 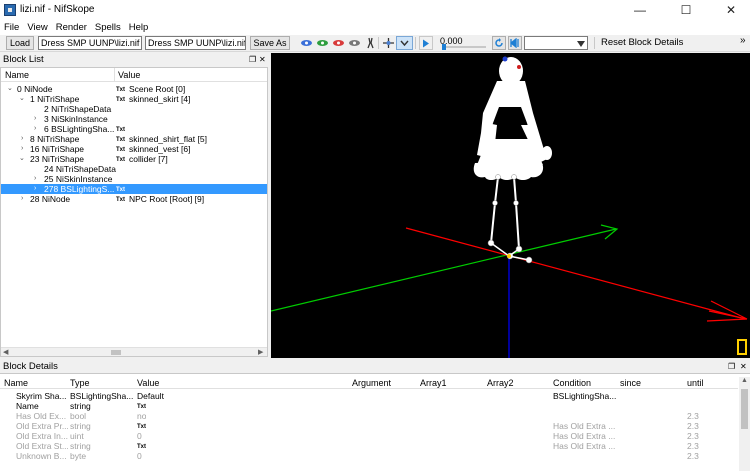 What do you see at coordinates (134, 179) in the screenshot?
I see `tree-row: › 25 NiSkinInstance` at bounding box center [134, 179].